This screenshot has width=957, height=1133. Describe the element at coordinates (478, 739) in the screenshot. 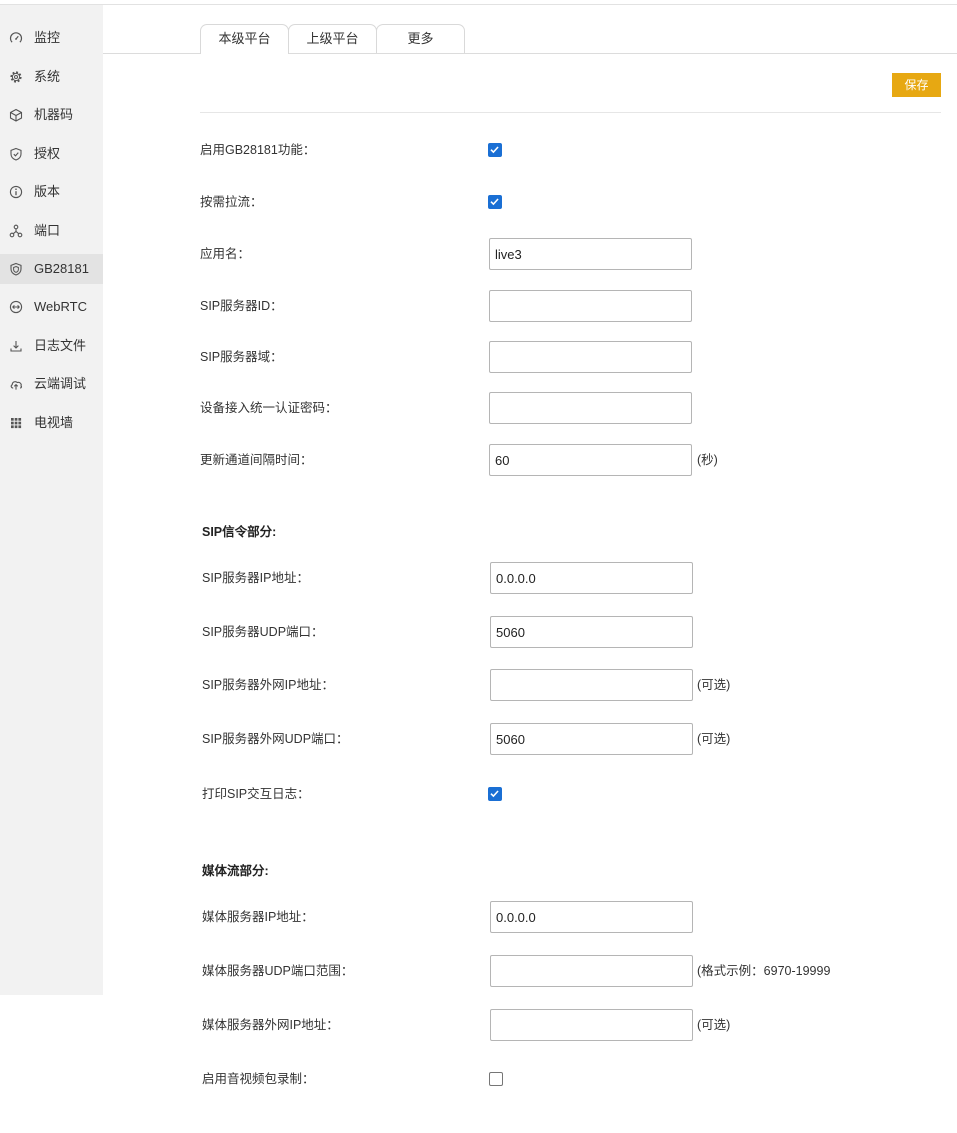

I see `sip-external-udp-port-row: SIP服务器外网UDP端口： (可选)` at that location.